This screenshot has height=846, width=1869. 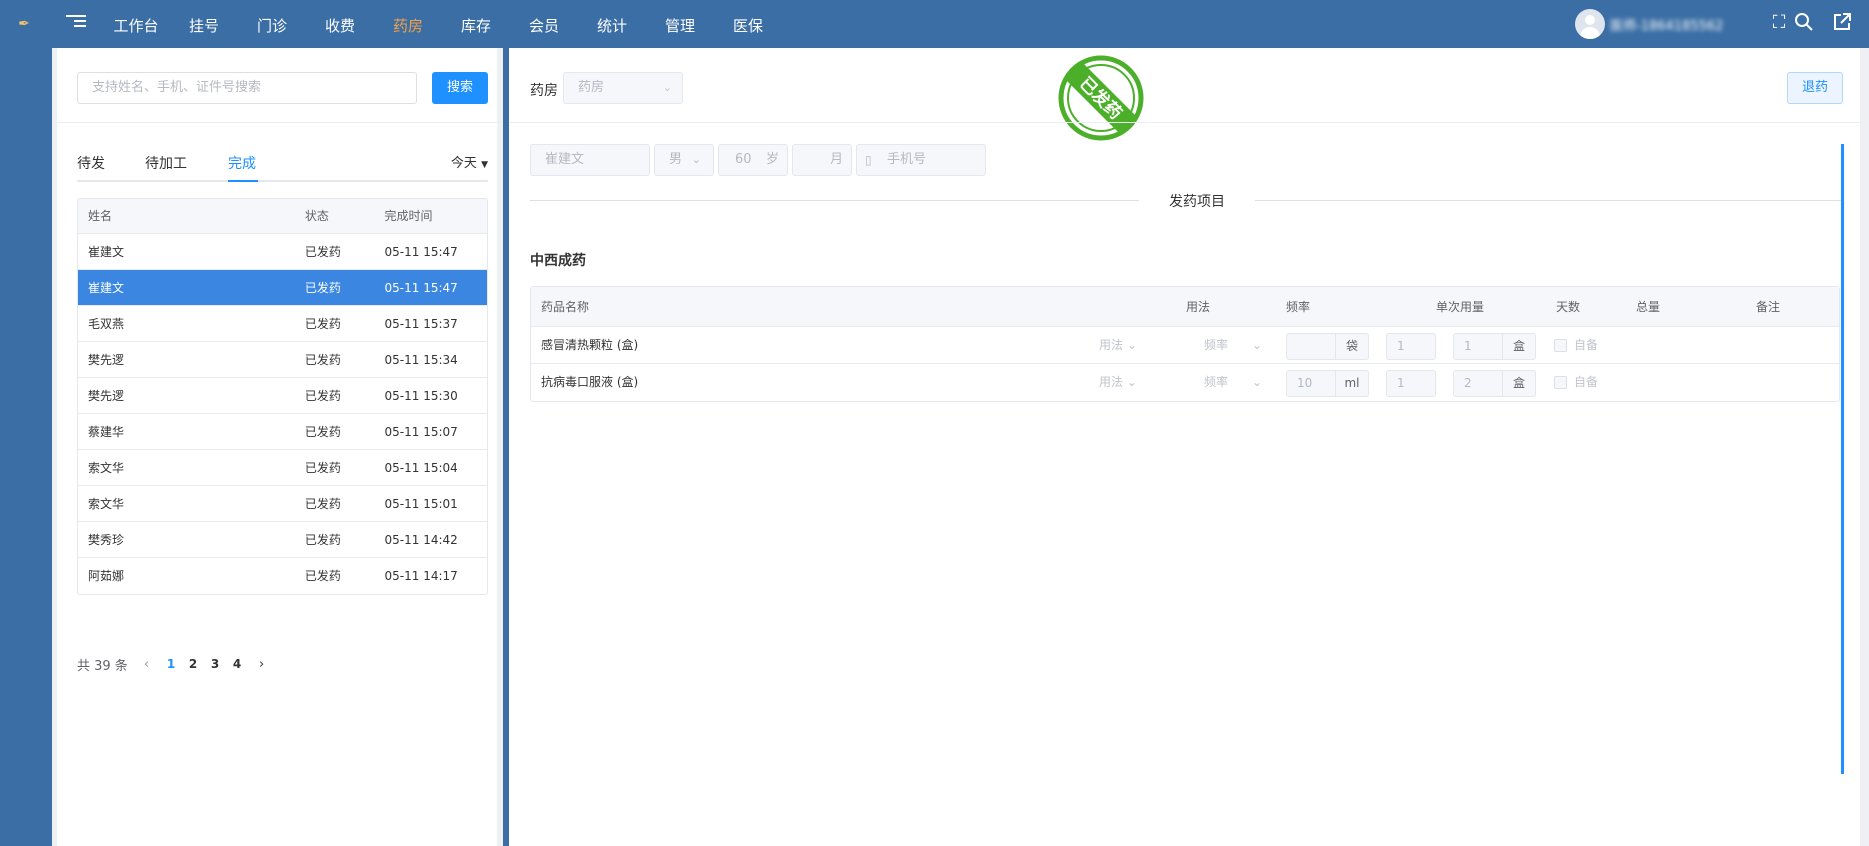 What do you see at coordinates (1198, 307) in the screenshot?
I see `column-header-usage: 用法` at bounding box center [1198, 307].